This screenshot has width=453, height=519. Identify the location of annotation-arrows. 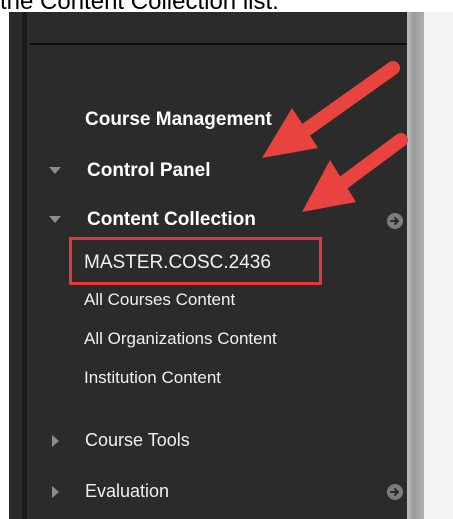
(335, 136).